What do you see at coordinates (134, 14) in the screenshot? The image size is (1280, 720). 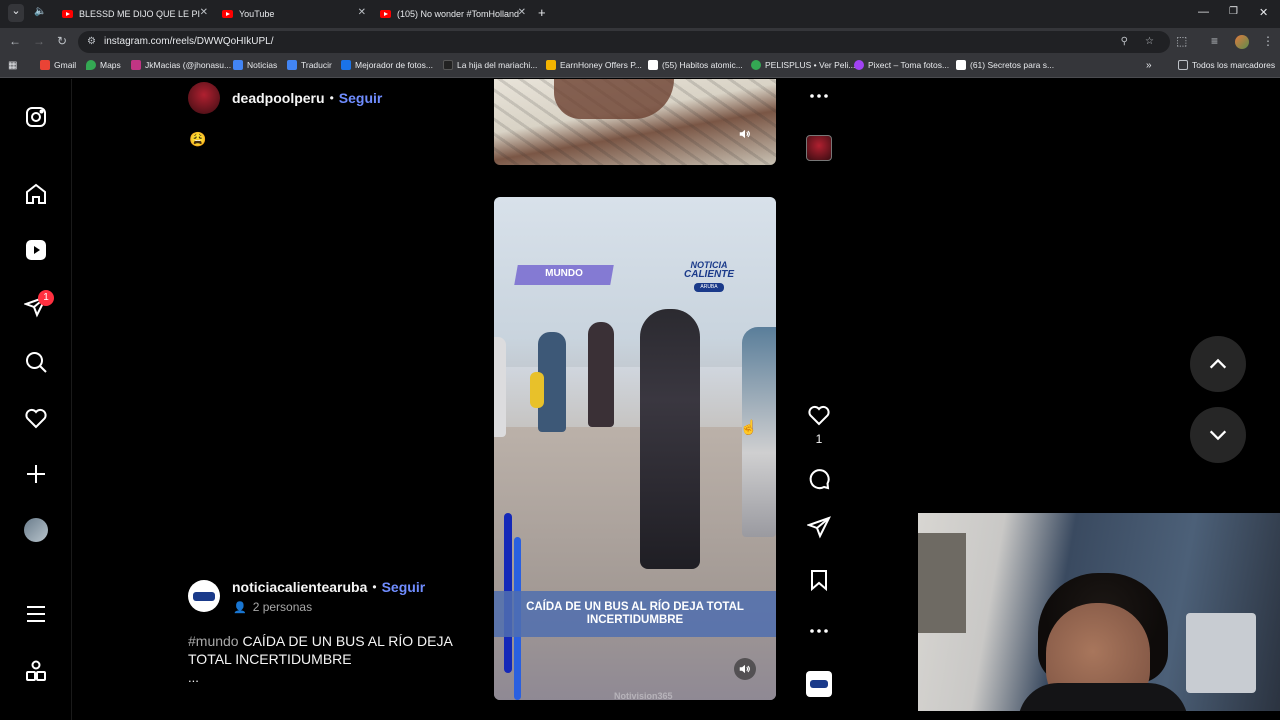 I see `tab-1: BLESSD ME DIJO QUE LE PI ✕` at bounding box center [134, 14].